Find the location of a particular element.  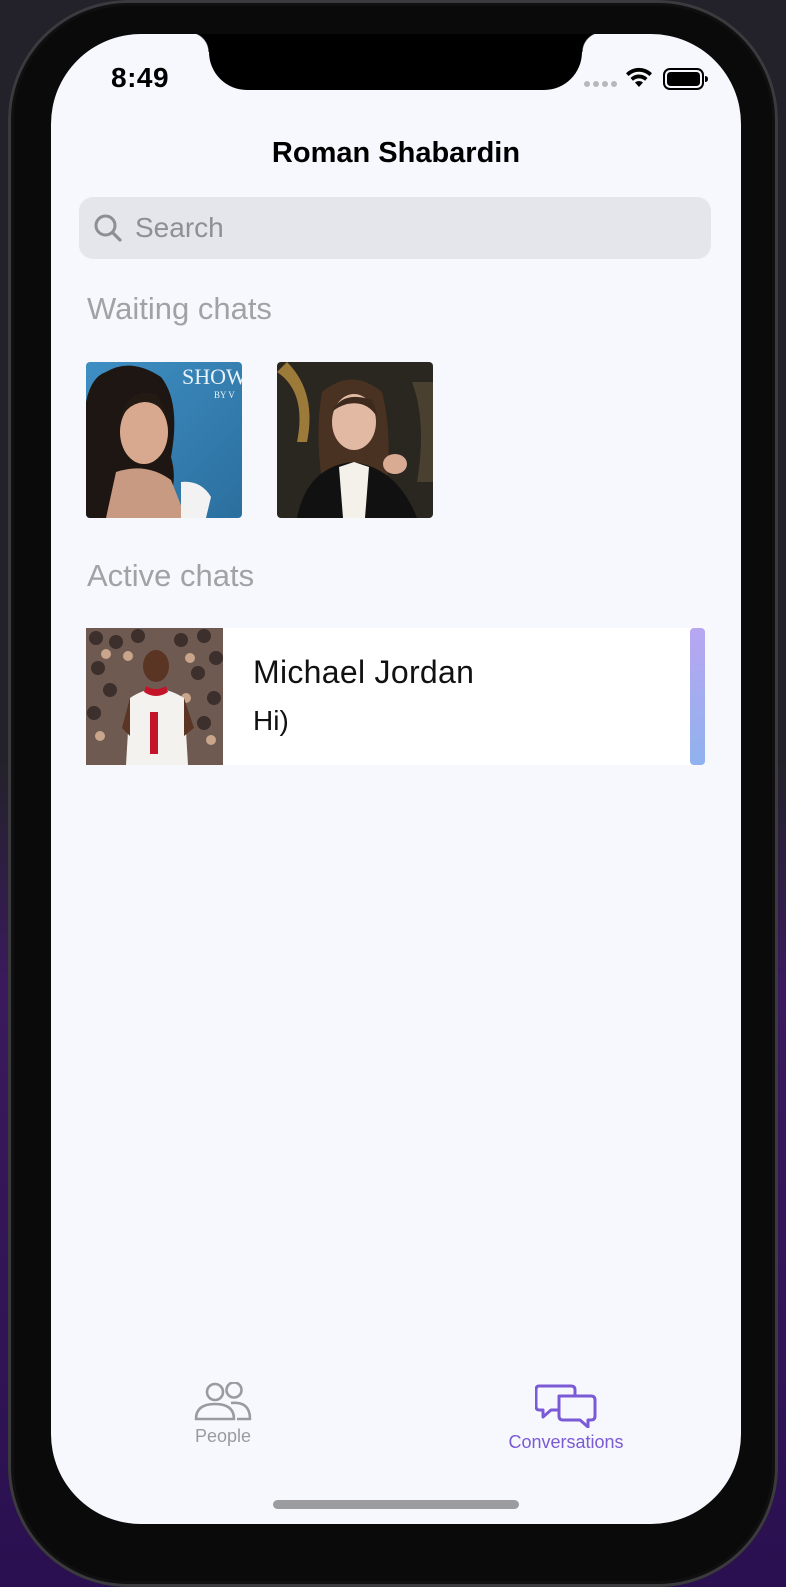

search-bar is located at coordinates (395, 228).